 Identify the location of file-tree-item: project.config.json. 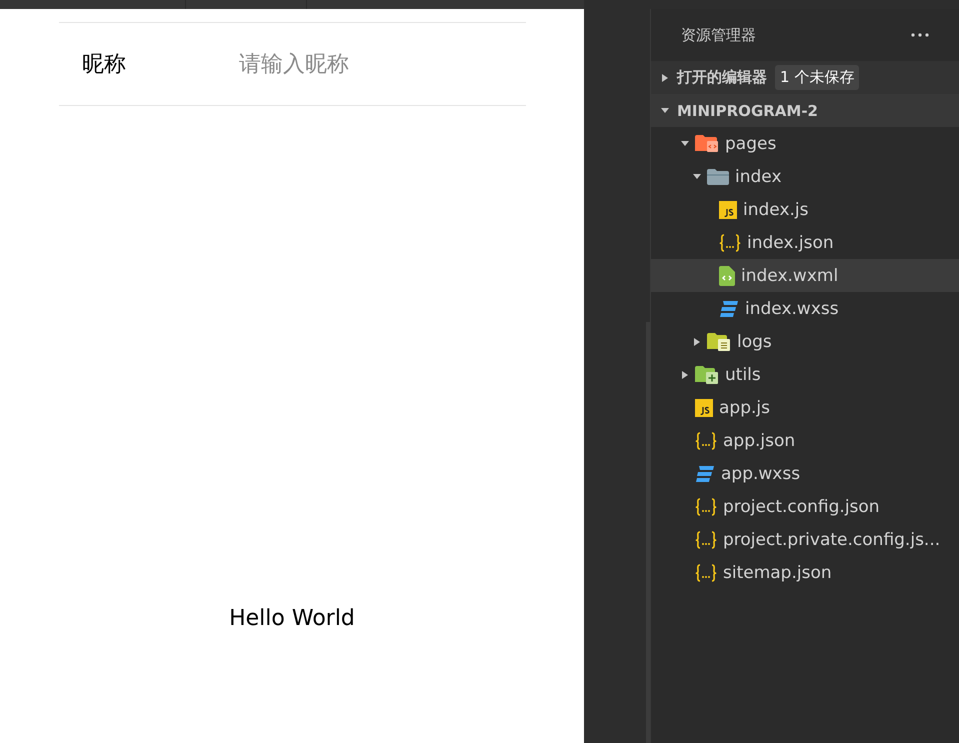
(805, 506).